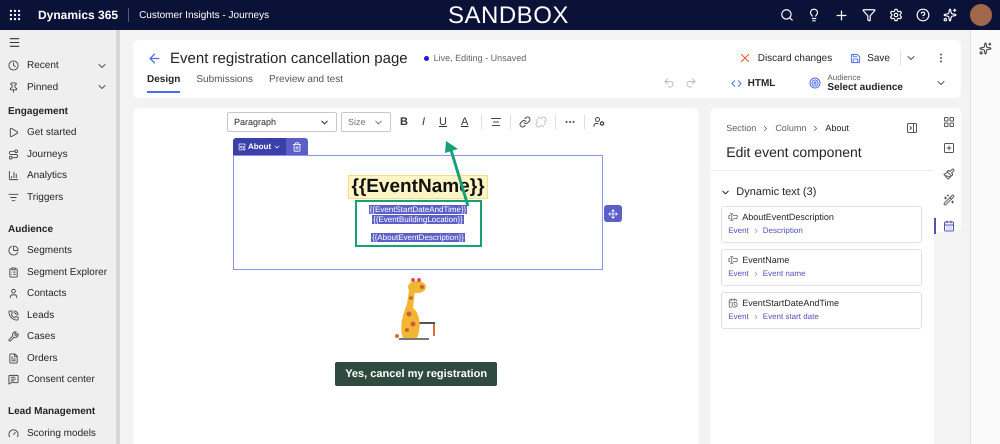 Image resolution: width=1000 pixels, height=444 pixels. What do you see at coordinates (13, 132) in the screenshot?
I see `play-icon` at bounding box center [13, 132].